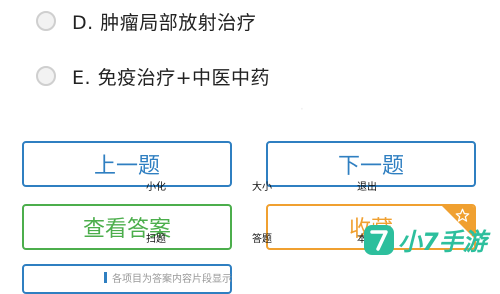 The image size is (500, 294). What do you see at coordinates (127, 227) in the screenshot?
I see `view-answer-button: 查看答案` at bounding box center [127, 227].